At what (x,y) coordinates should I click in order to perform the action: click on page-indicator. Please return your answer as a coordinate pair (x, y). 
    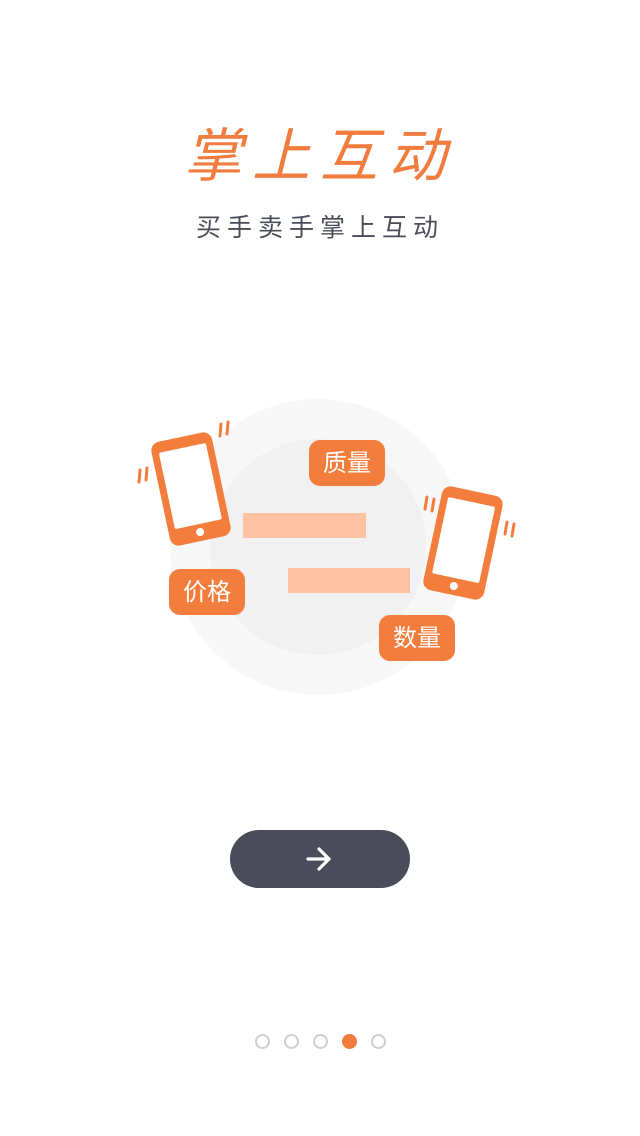
    Looking at the image, I should click on (320, 1042).